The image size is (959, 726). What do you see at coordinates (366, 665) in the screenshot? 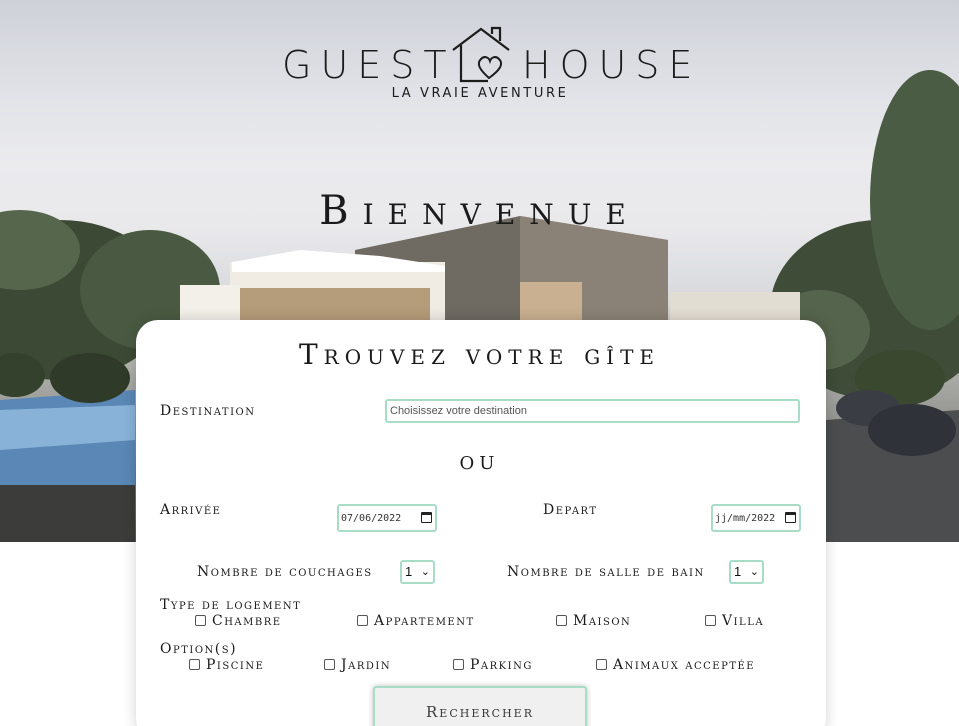
I see `checkbox-label-jardin: Jardin` at bounding box center [366, 665].